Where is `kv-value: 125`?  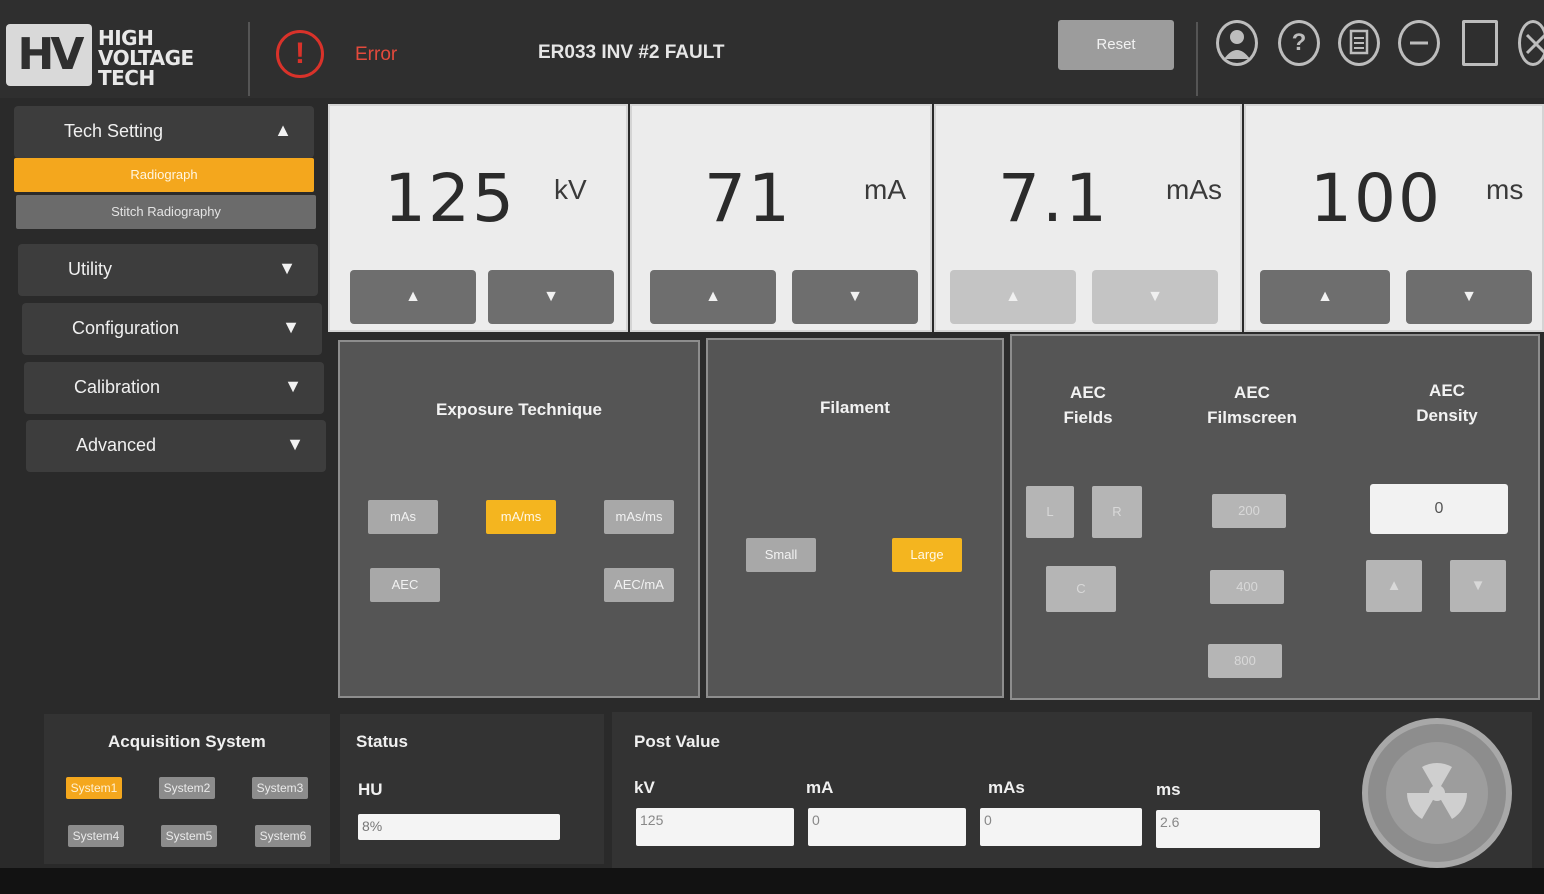
kv-value: 125 is located at coordinates (450, 198).